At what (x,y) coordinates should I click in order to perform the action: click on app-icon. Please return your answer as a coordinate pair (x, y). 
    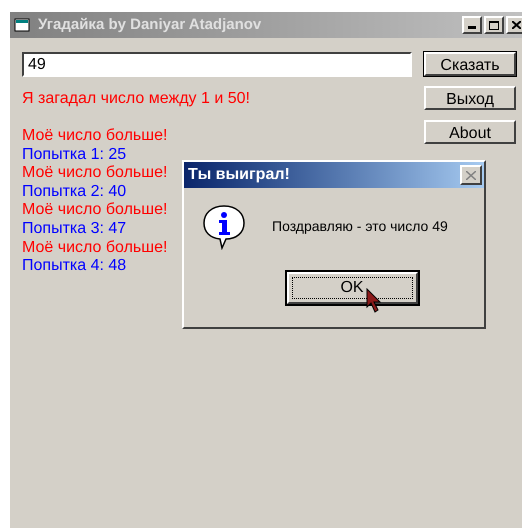
    Looking at the image, I should click on (22, 25).